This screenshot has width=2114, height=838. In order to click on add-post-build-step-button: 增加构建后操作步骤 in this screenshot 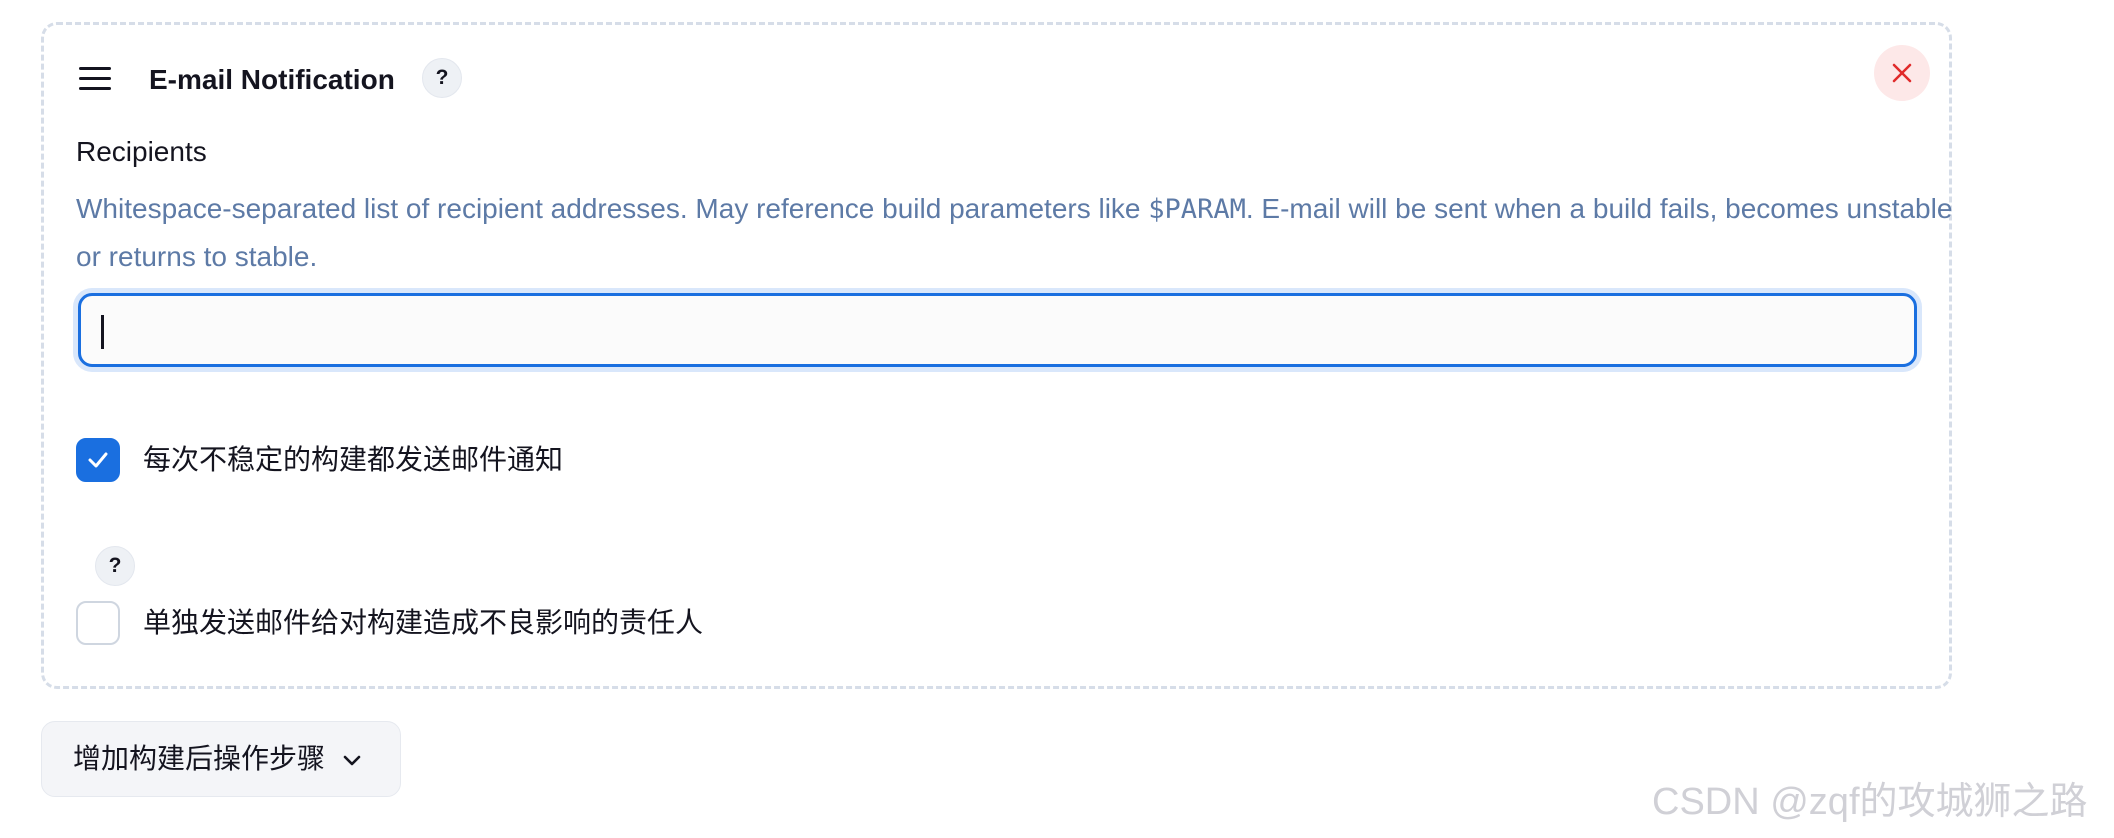, I will do `click(221, 759)`.